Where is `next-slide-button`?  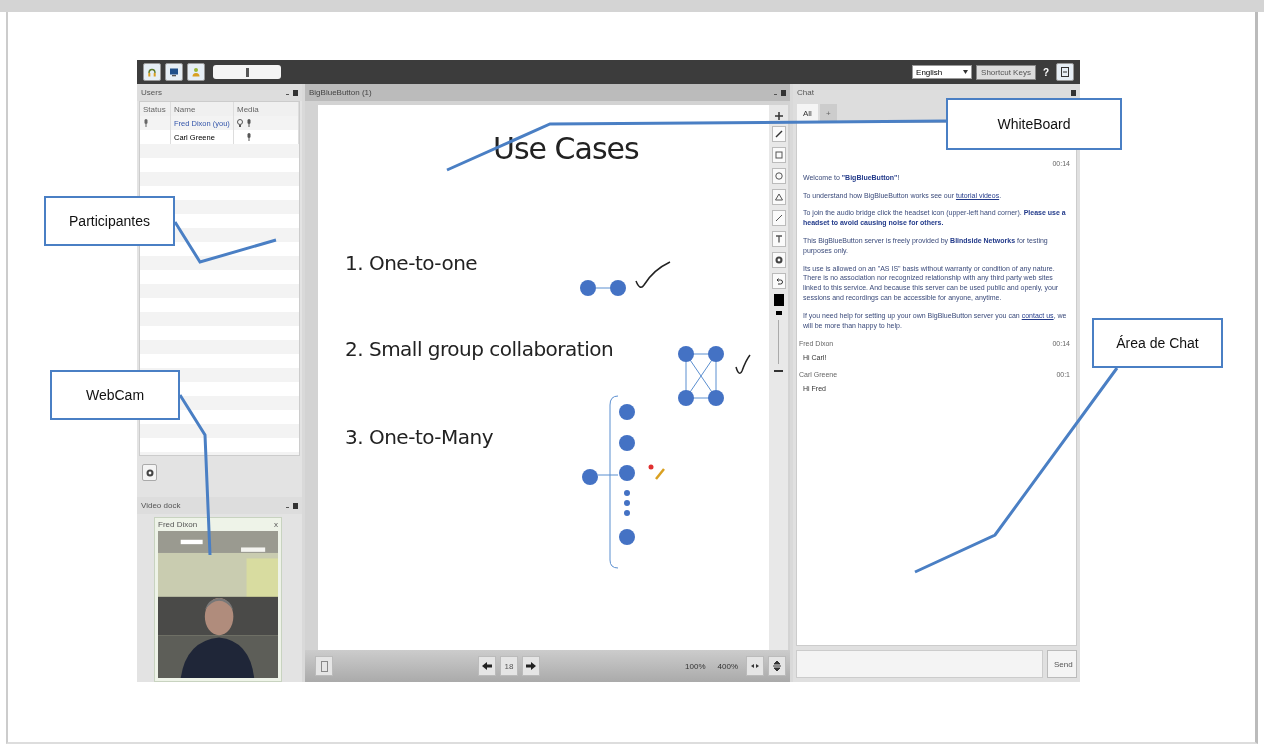
next-slide-button is located at coordinates (531, 666).